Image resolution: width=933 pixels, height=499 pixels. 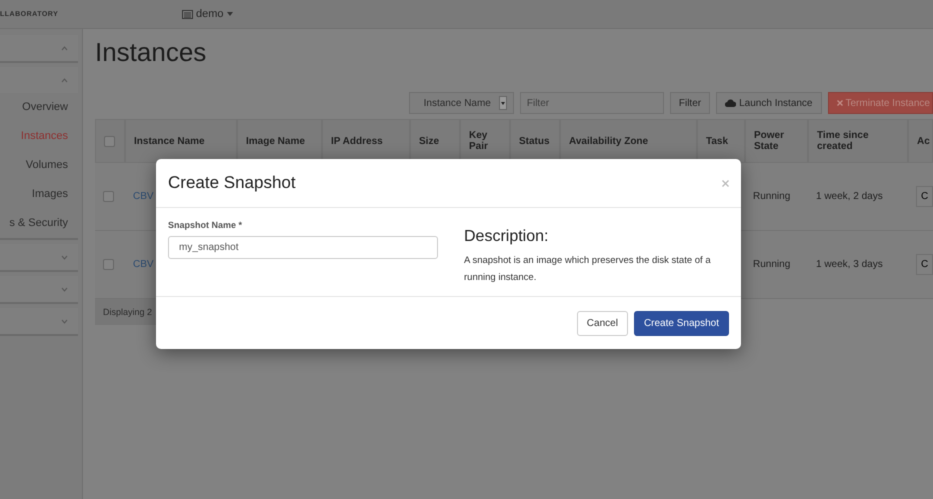 I want to click on description-text: A snapshot is an image which preserves the disk state of a running instance., so click(x=588, y=269).